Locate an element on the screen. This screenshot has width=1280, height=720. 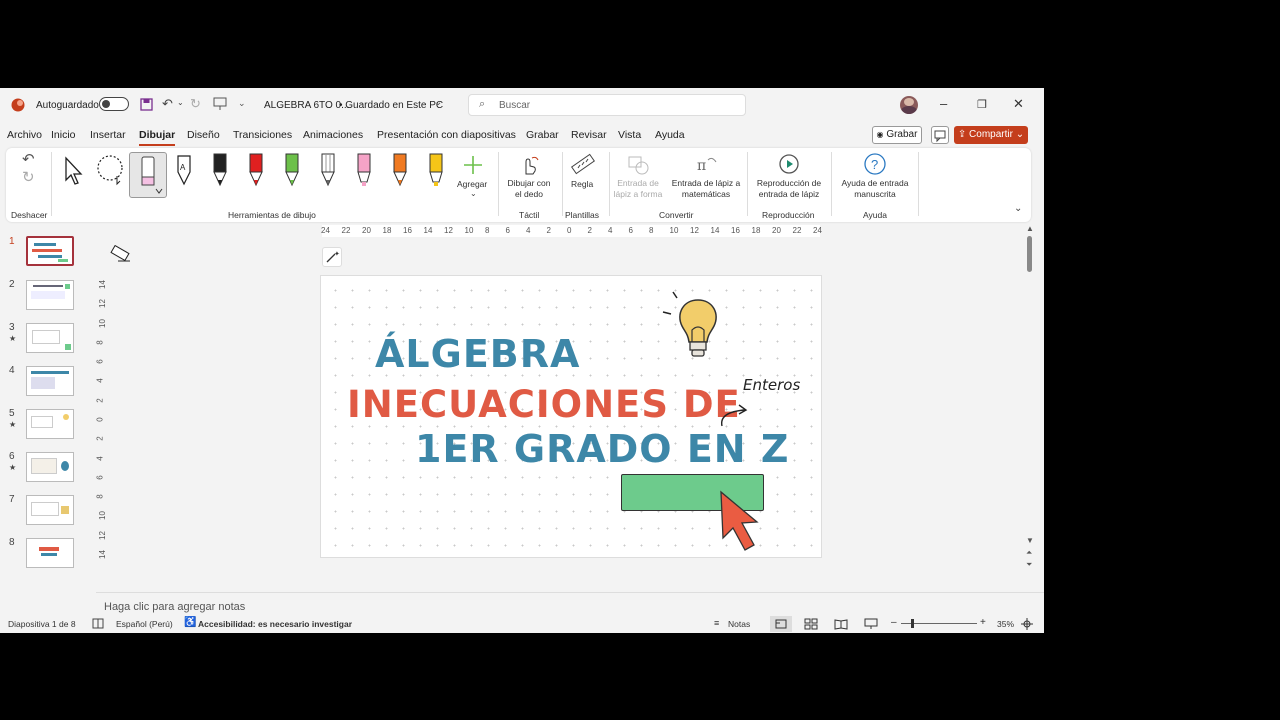
tab-animaciones: Animaciones is located at coordinates (333, 135).